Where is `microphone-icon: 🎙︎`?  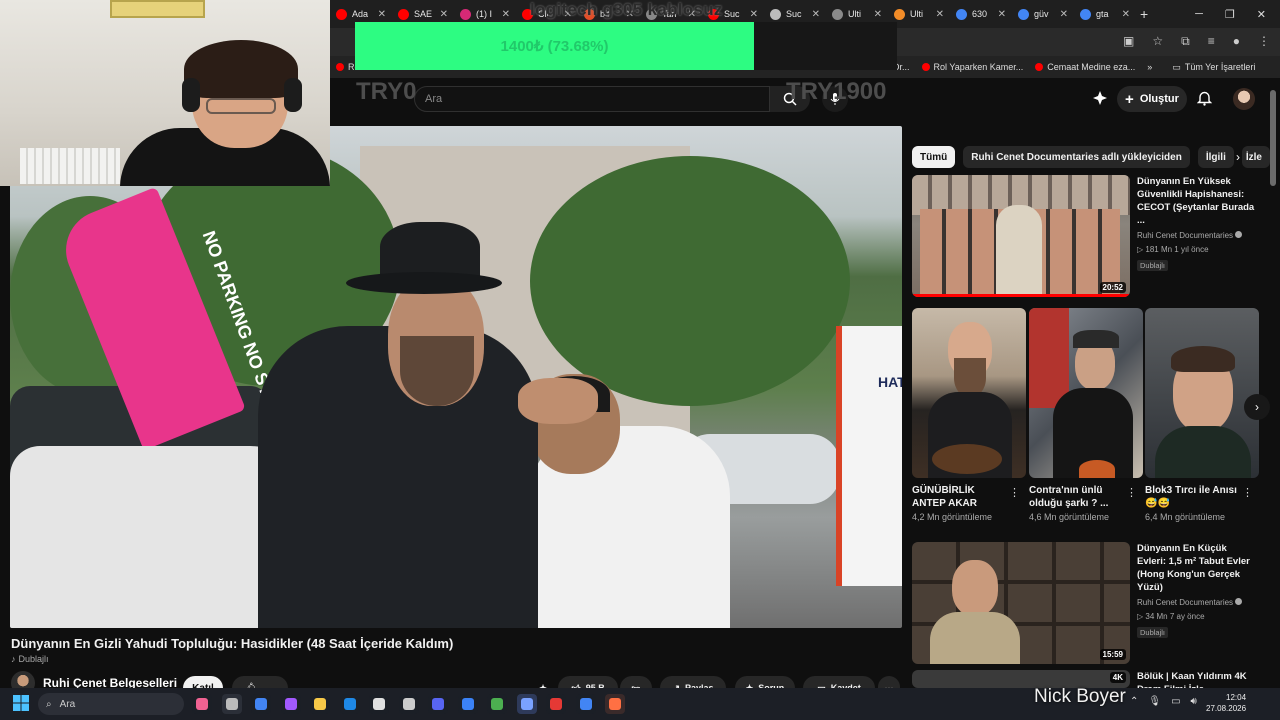 microphone-icon: 🎙︎ is located at coordinates (1154, 701).